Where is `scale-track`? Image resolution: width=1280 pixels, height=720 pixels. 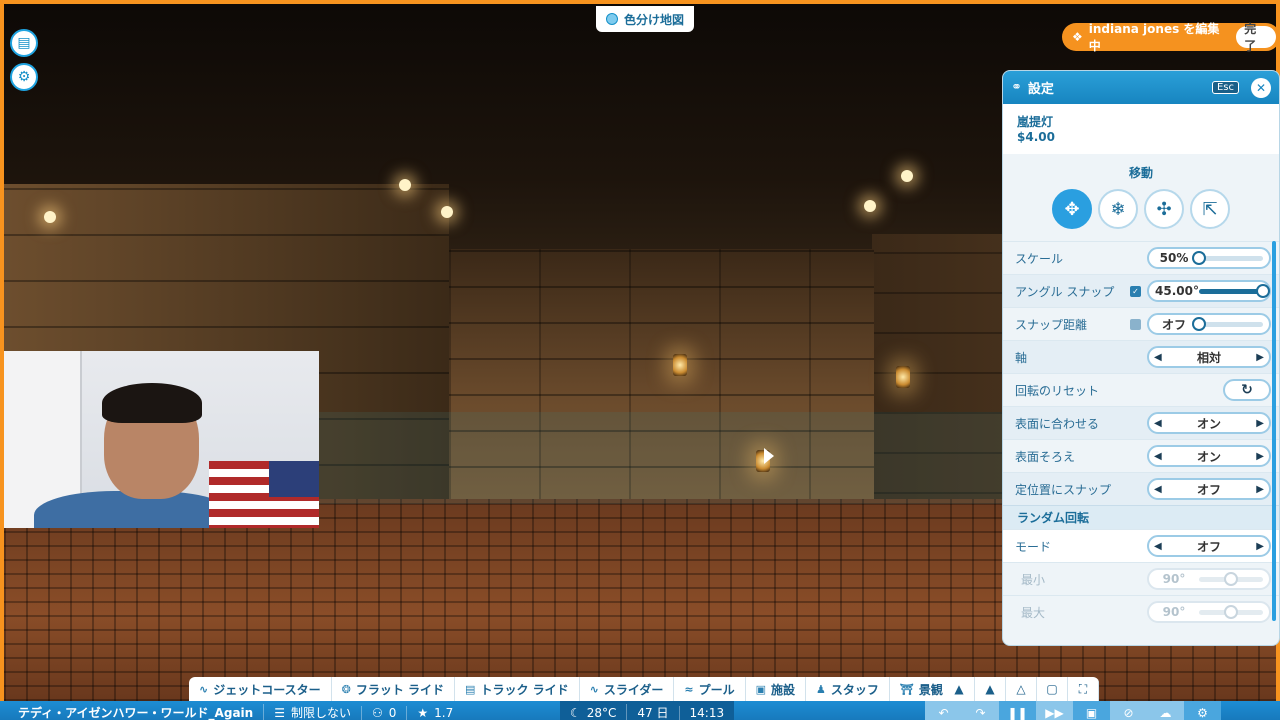 scale-track is located at coordinates (1227, 257).